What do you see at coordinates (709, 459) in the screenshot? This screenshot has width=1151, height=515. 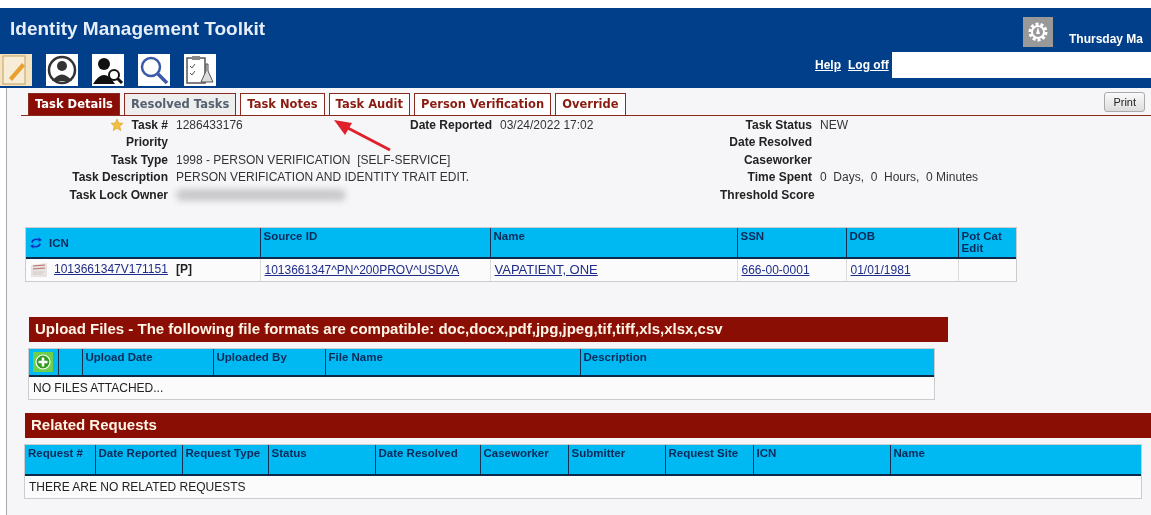 I see `table-header-cell: Request Site` at bounding box center [709, 459].